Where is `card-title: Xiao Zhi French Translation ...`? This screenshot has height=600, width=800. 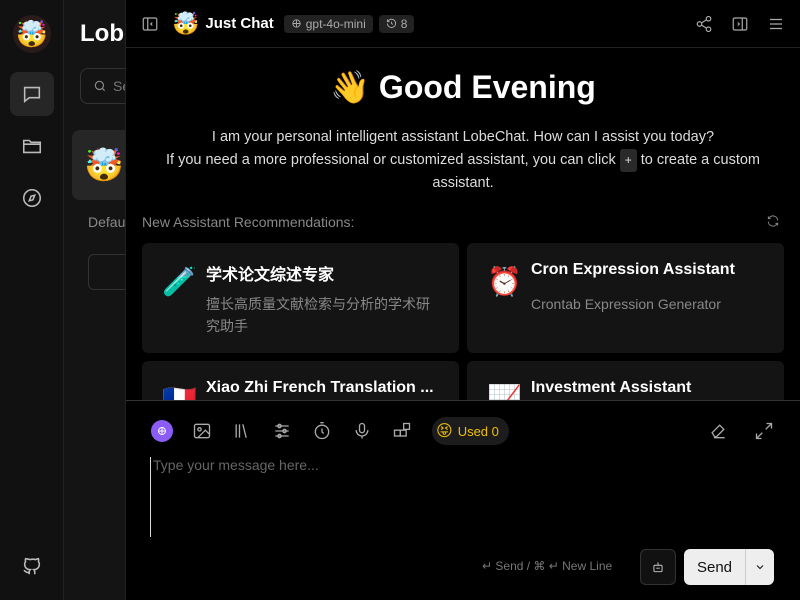
card-title: Xiao Zhi French Translation ... is located at coordinates (320, 387).